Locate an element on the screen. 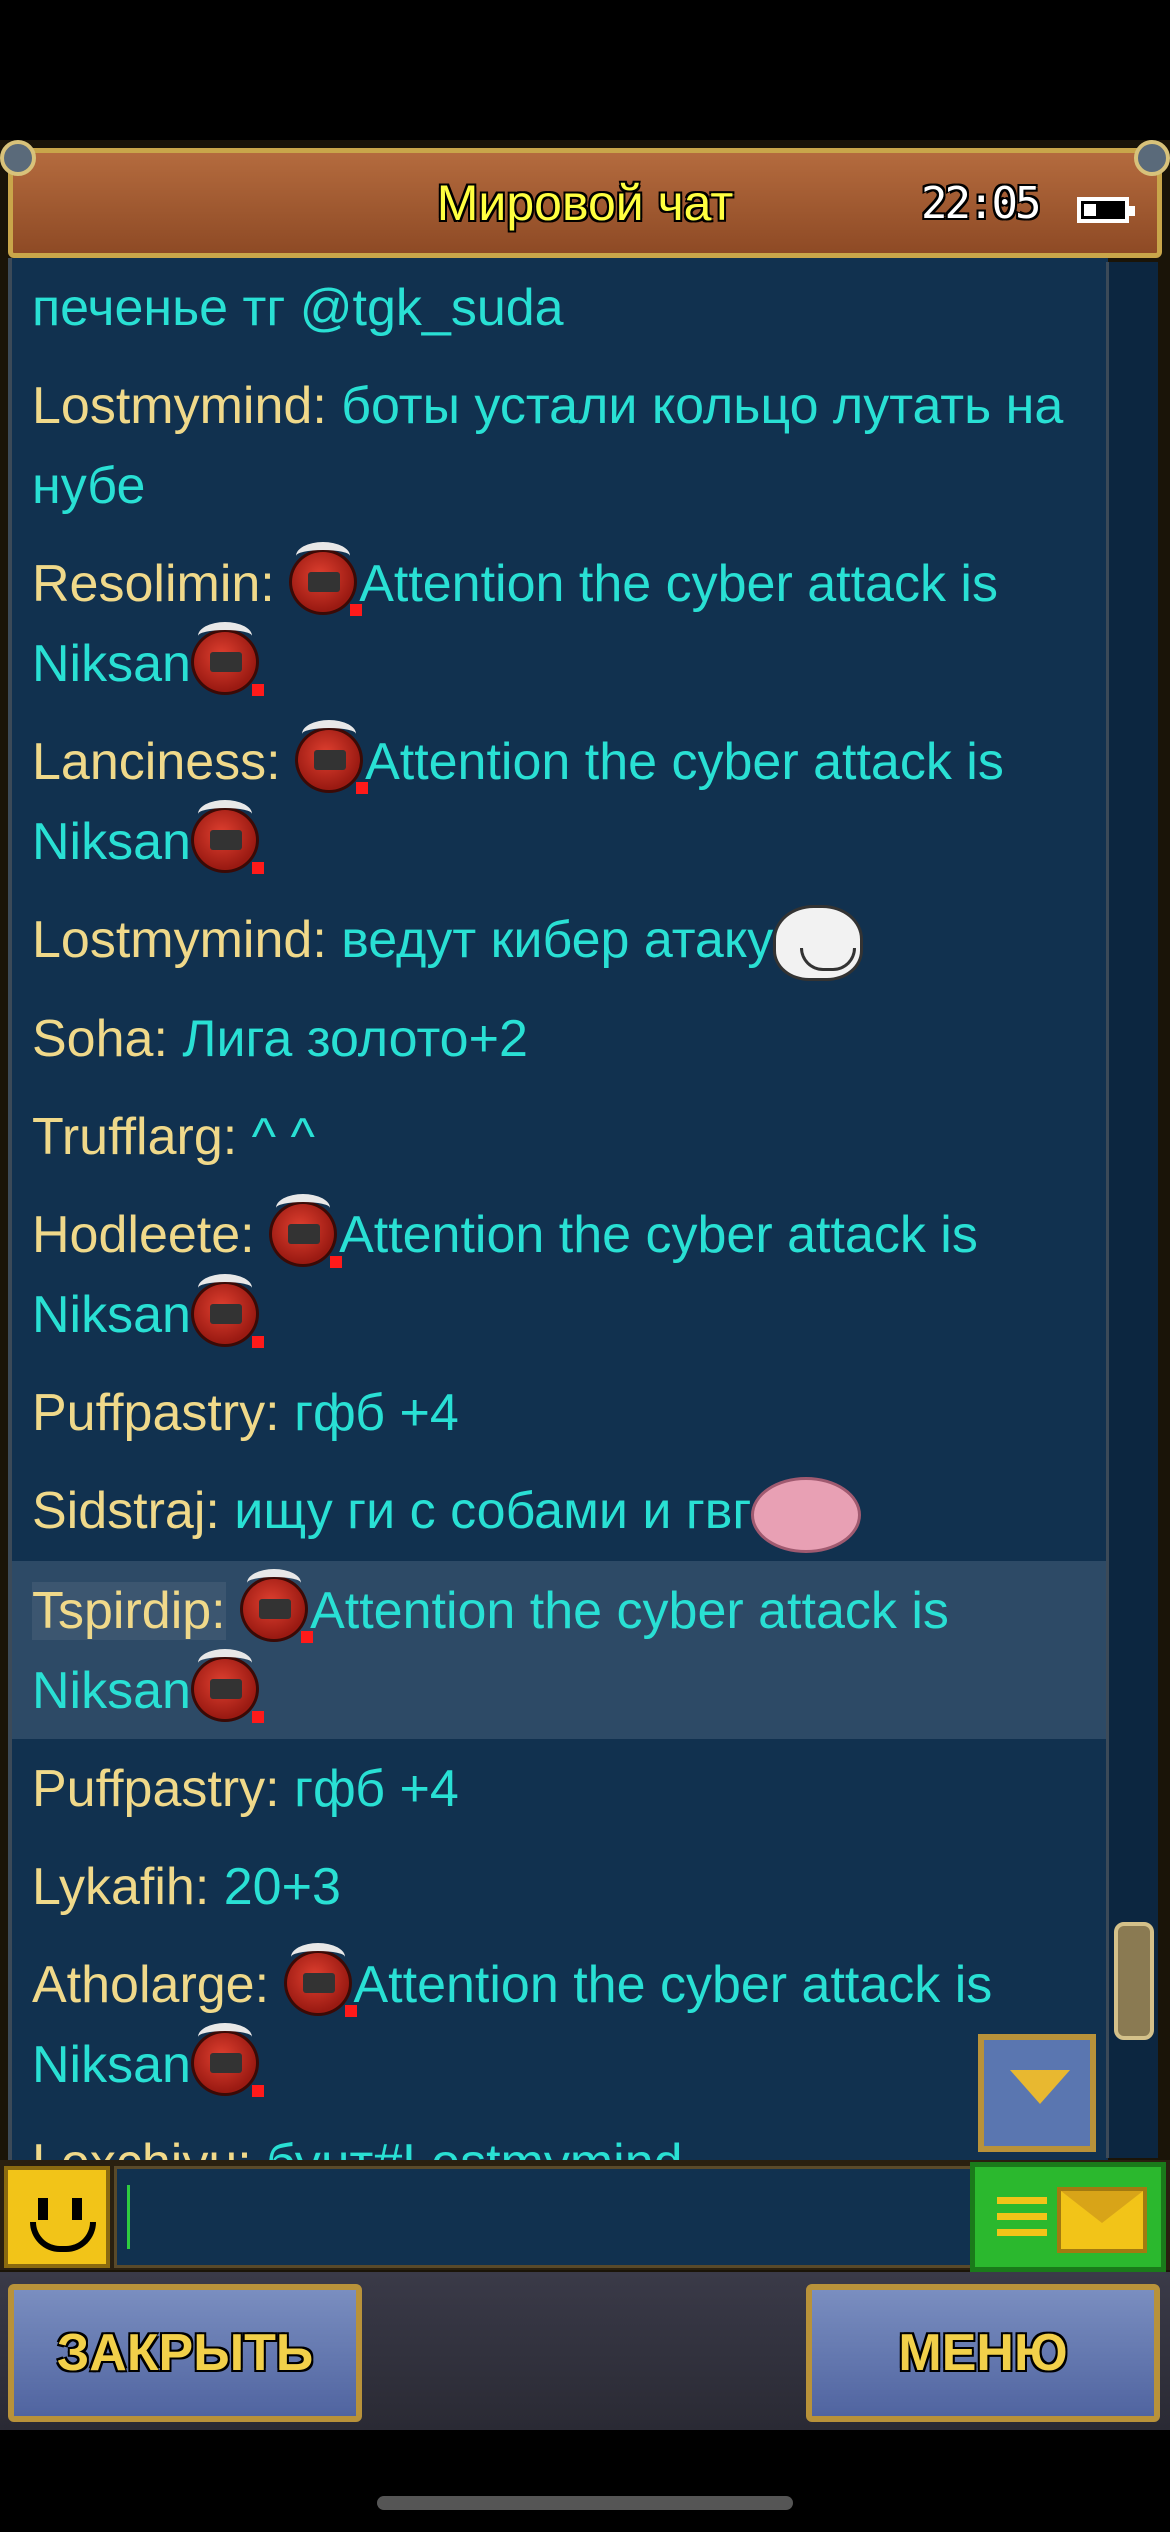  chat-message-text: 20+3 is located at coordinates (282, 1886).